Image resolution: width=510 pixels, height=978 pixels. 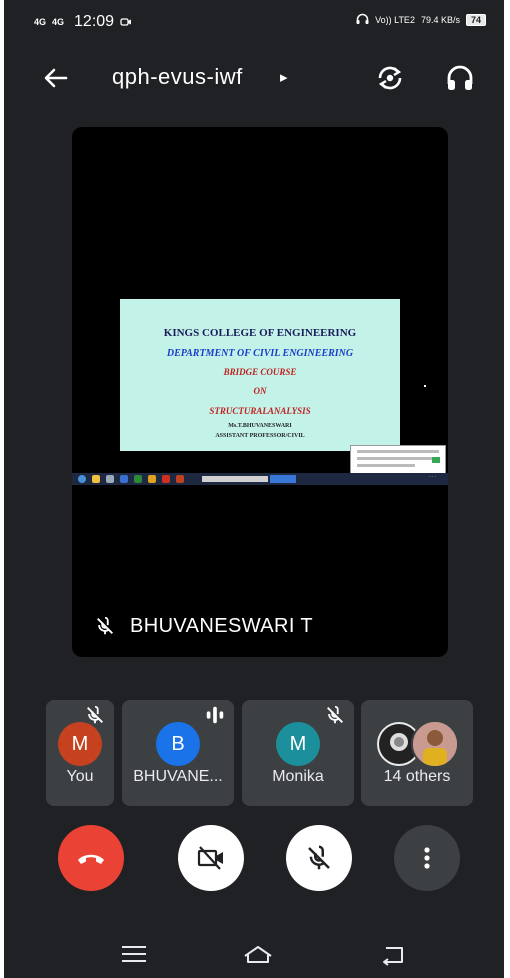 I want to click on headphones-status-icon, so click(x=362, y=20).